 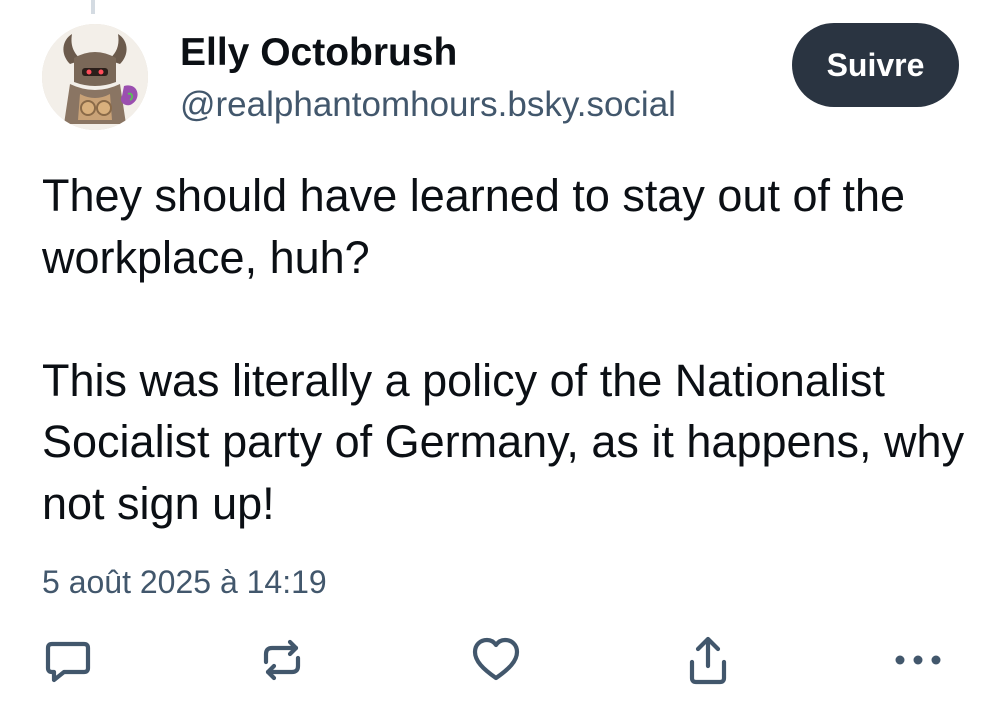 I want to click on more-icon, so click(x=918, y=660).